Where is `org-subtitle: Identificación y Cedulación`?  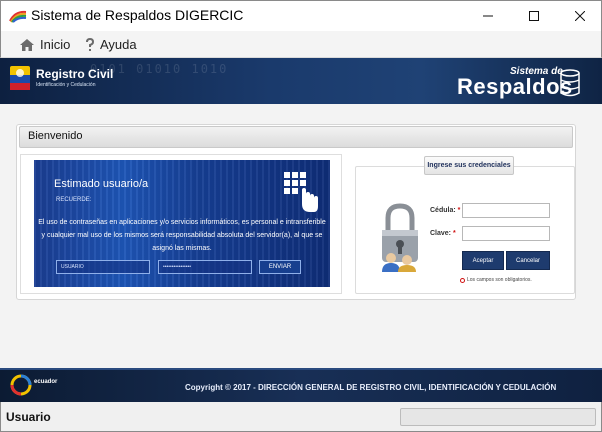 org-subtitle: Identificación y Cedulación is located at coordinates (66, 85).